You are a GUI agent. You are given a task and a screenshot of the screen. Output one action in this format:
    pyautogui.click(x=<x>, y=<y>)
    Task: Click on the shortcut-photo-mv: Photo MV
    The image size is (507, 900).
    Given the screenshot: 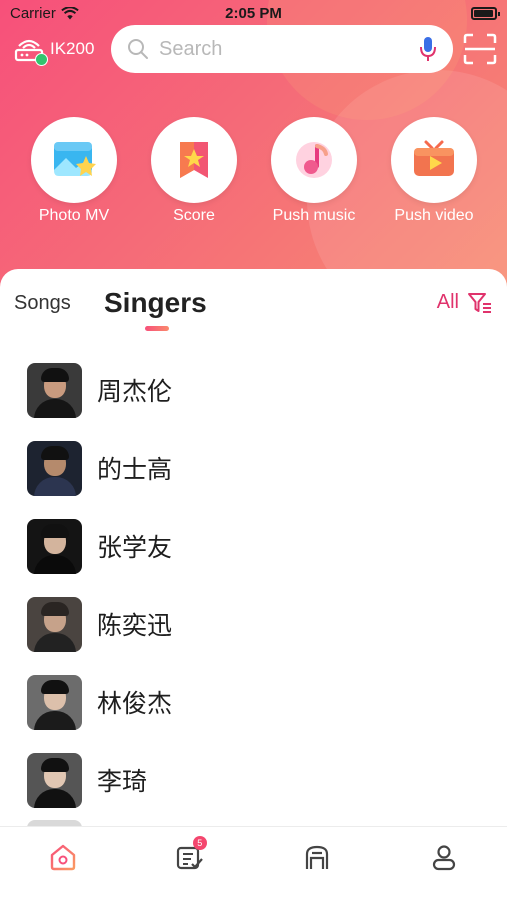 What is the action you would take?
    pyautogui.click(x=74, y=171)
    